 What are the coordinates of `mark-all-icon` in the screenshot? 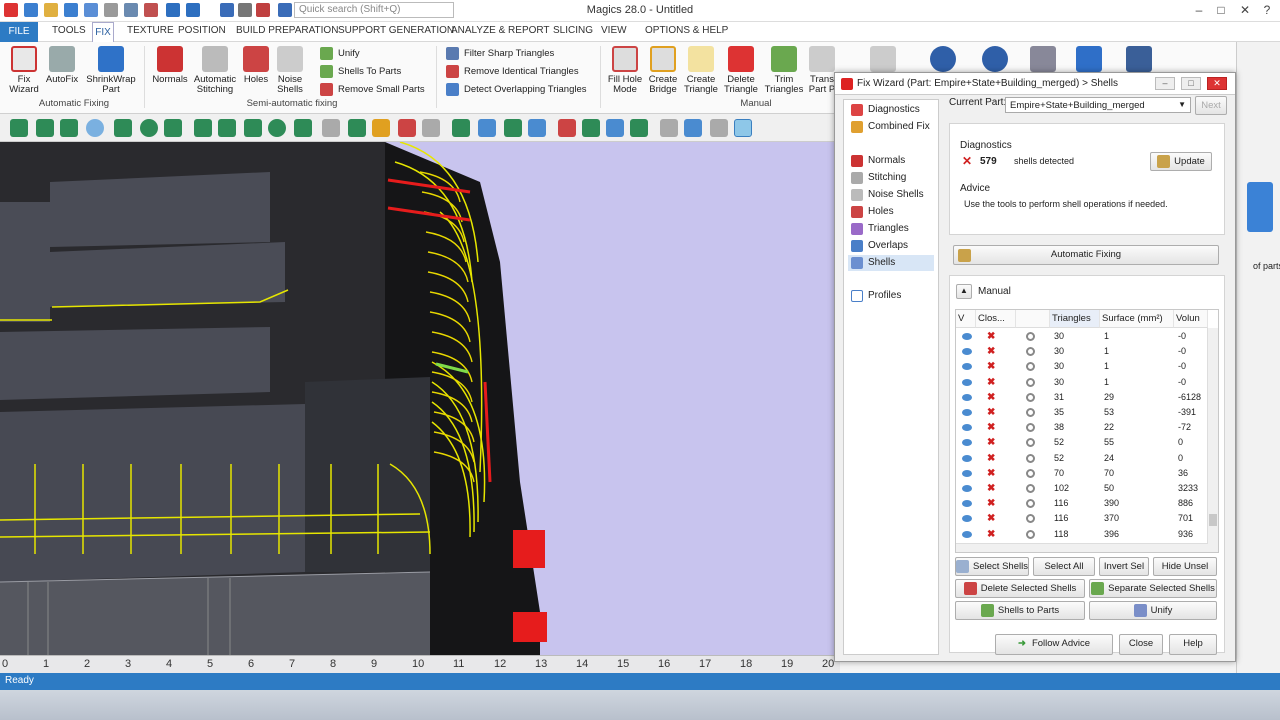 It's located at (303, 128).